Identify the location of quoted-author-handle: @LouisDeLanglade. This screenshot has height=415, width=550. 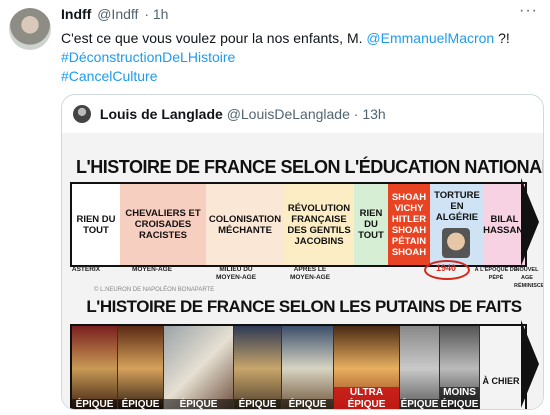
(288, 114).